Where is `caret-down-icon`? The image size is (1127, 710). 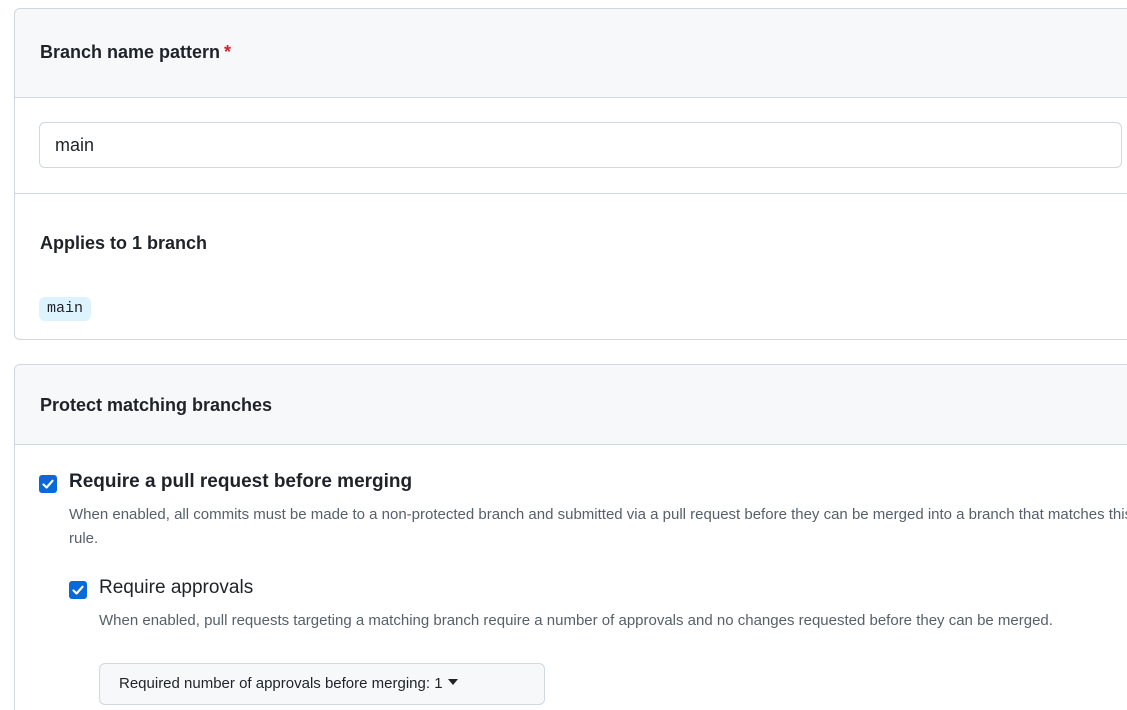 caret-down-icon is located at coordinates (452, 682).